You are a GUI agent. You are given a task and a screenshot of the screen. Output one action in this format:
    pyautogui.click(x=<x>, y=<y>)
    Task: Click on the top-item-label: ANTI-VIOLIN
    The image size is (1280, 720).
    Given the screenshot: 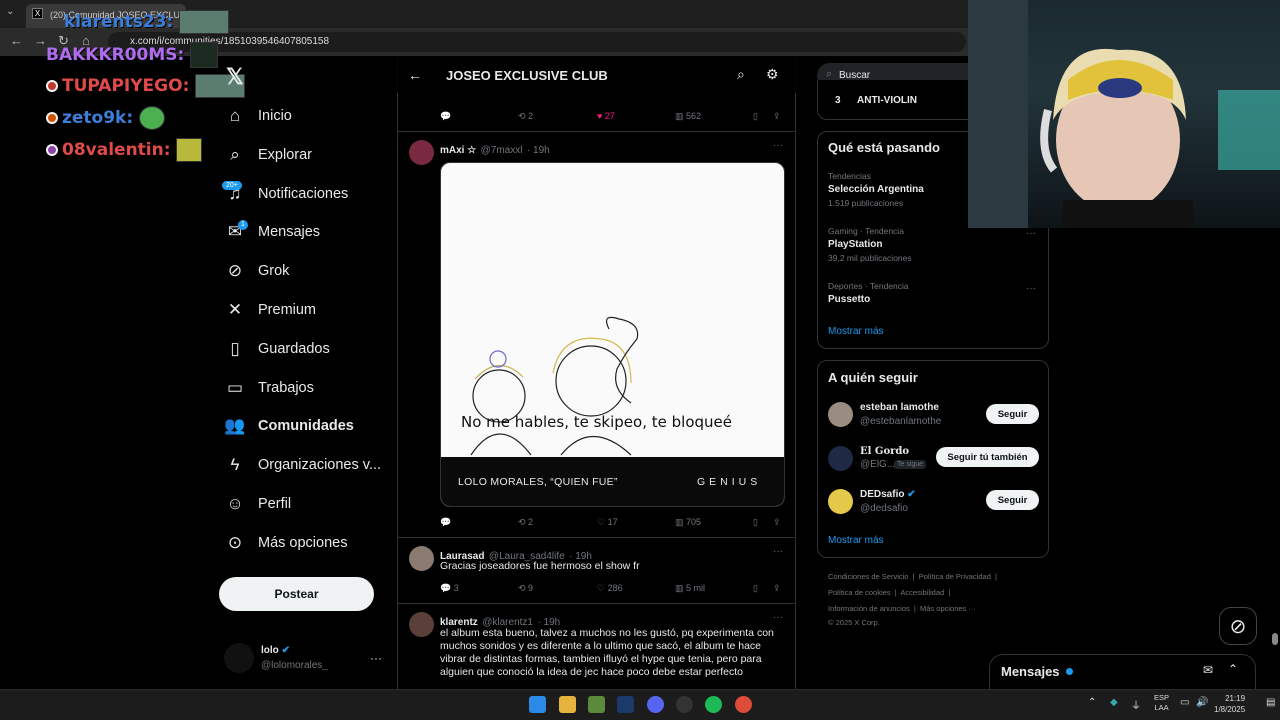 What is the action you would take?
    pyautogui.click(x=887, y=100)
    